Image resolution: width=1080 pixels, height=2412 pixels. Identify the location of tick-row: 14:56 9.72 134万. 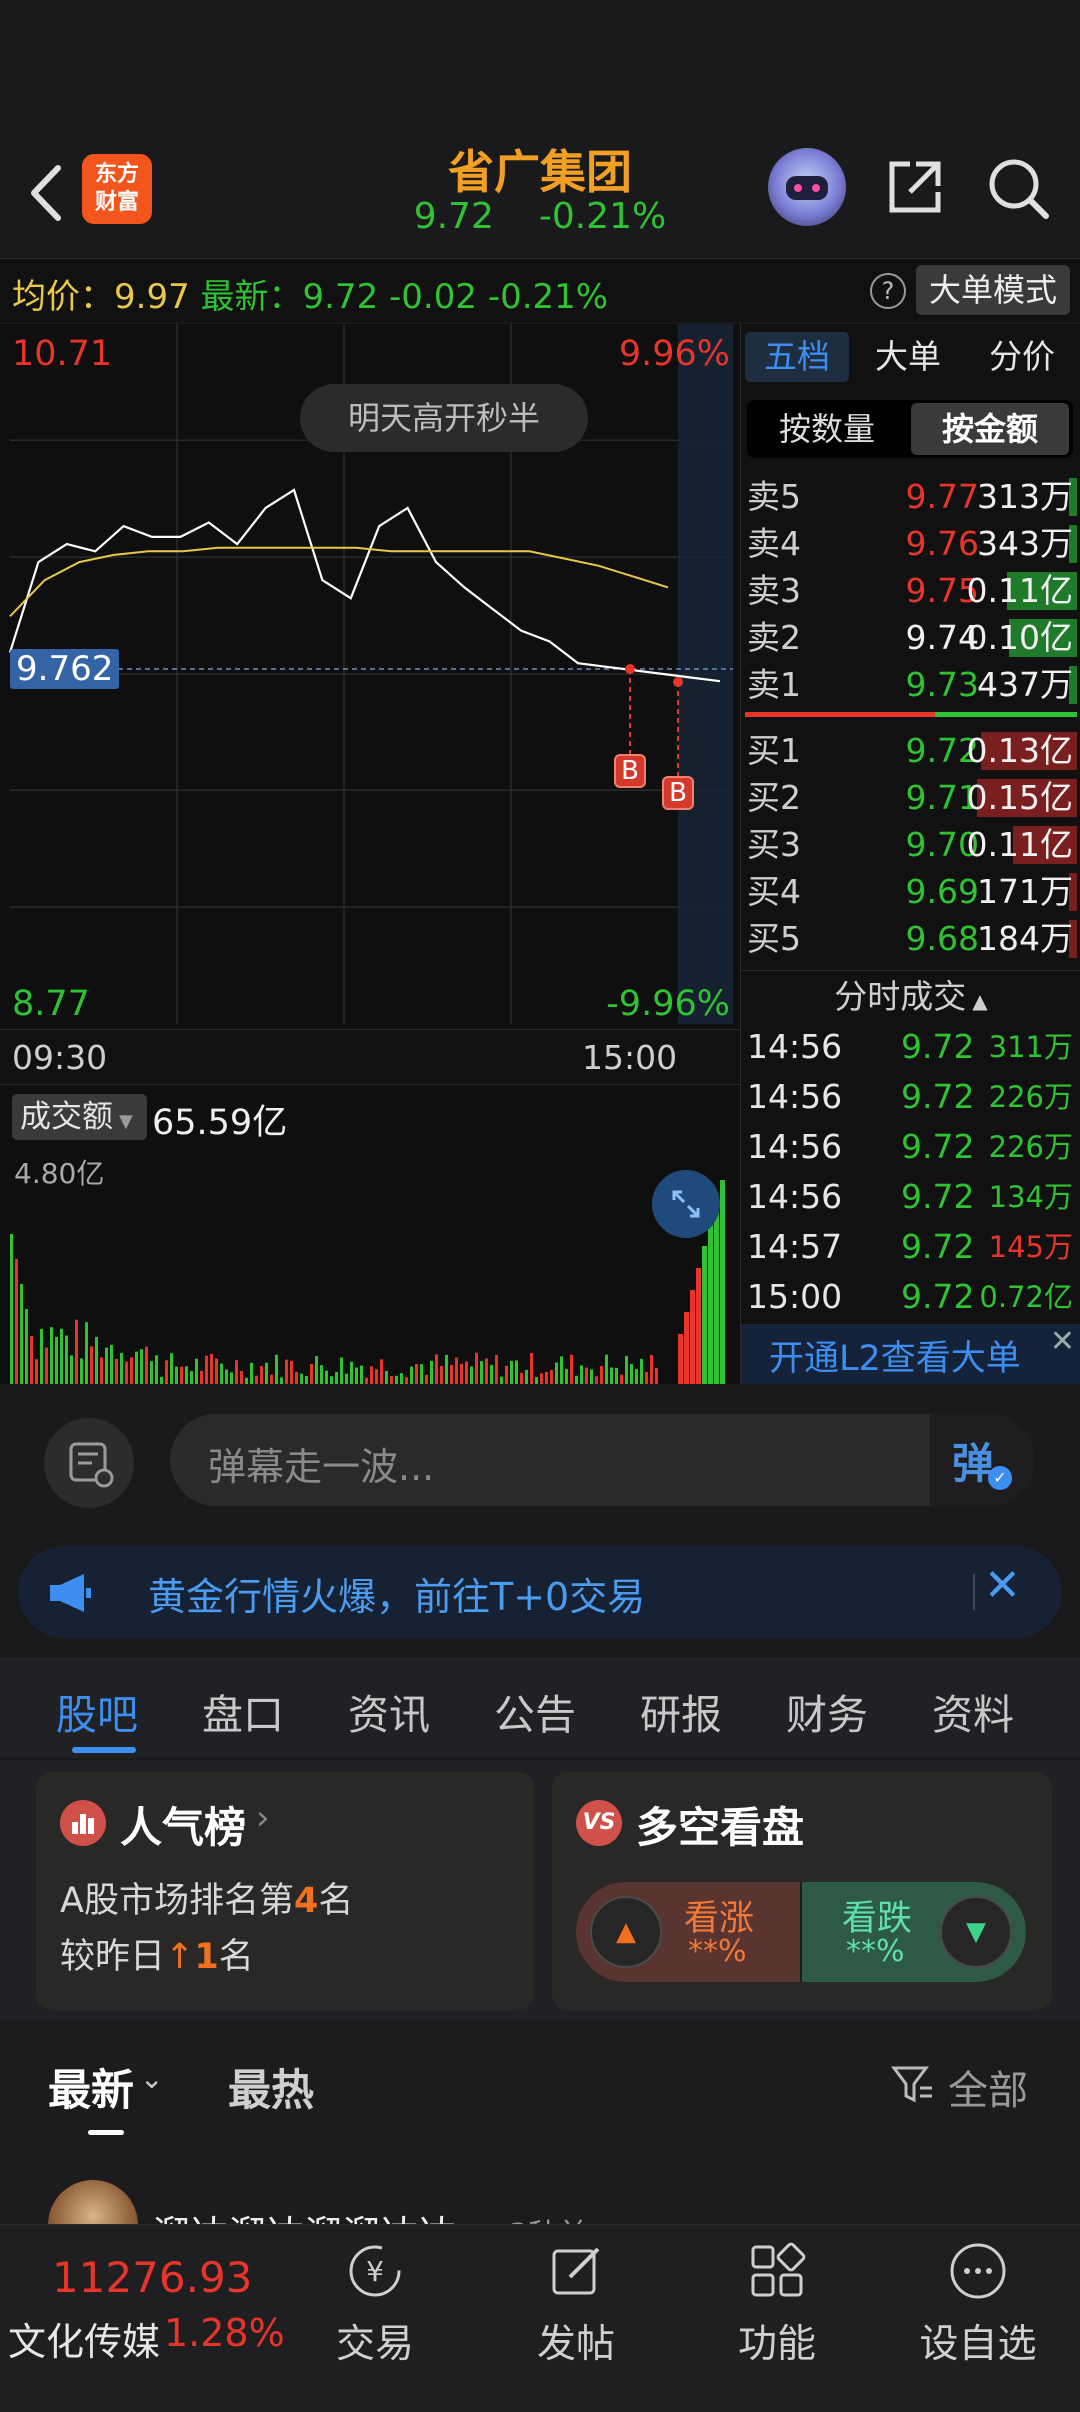
(910, 1197).